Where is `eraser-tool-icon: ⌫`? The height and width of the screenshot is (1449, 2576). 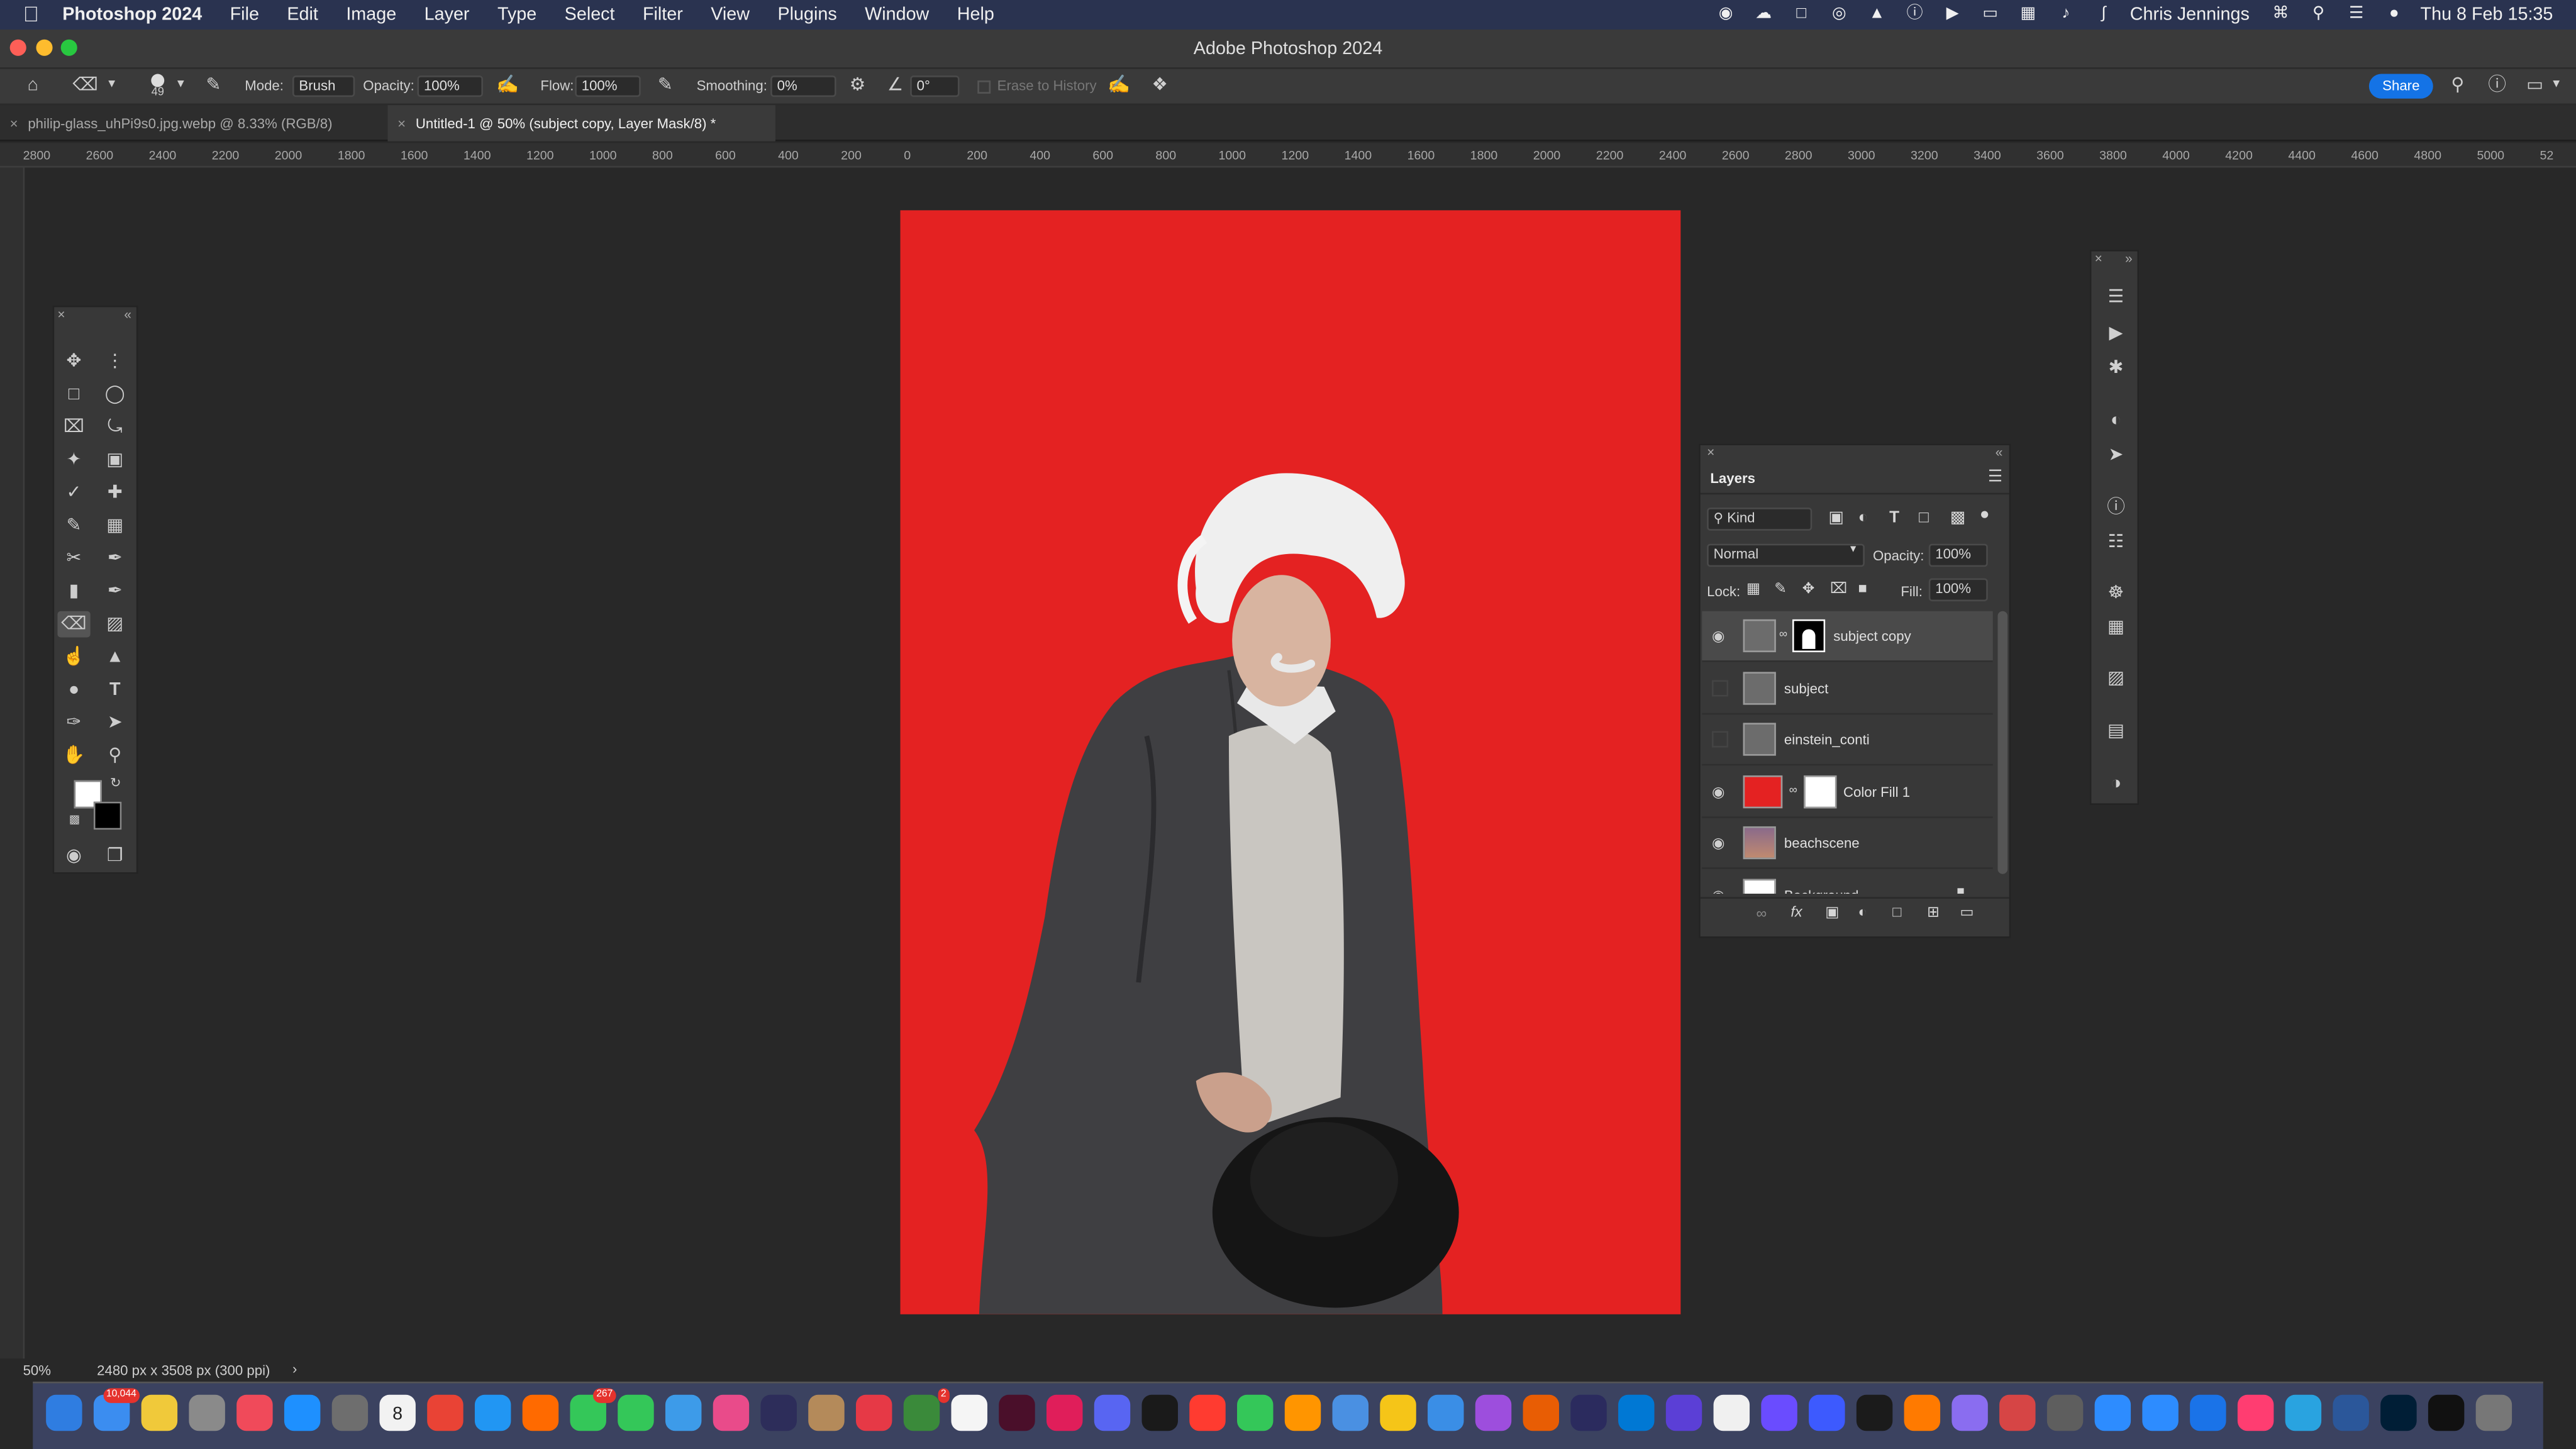
eraser-tool-icon: ⌫ is located at coordinates (85, 85).